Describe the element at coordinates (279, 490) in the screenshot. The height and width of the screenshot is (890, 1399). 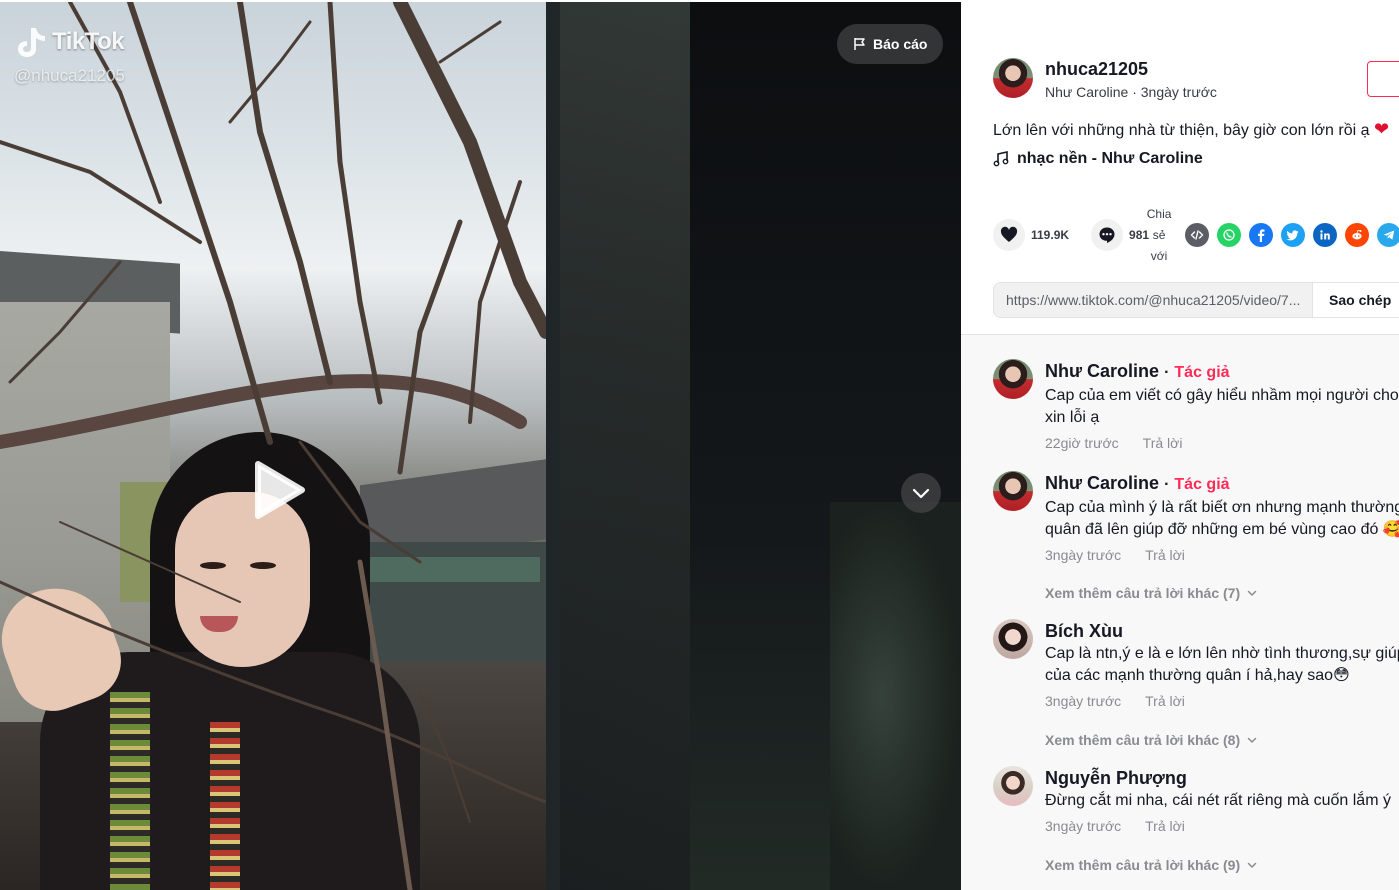
I see `play-icon` at that location.